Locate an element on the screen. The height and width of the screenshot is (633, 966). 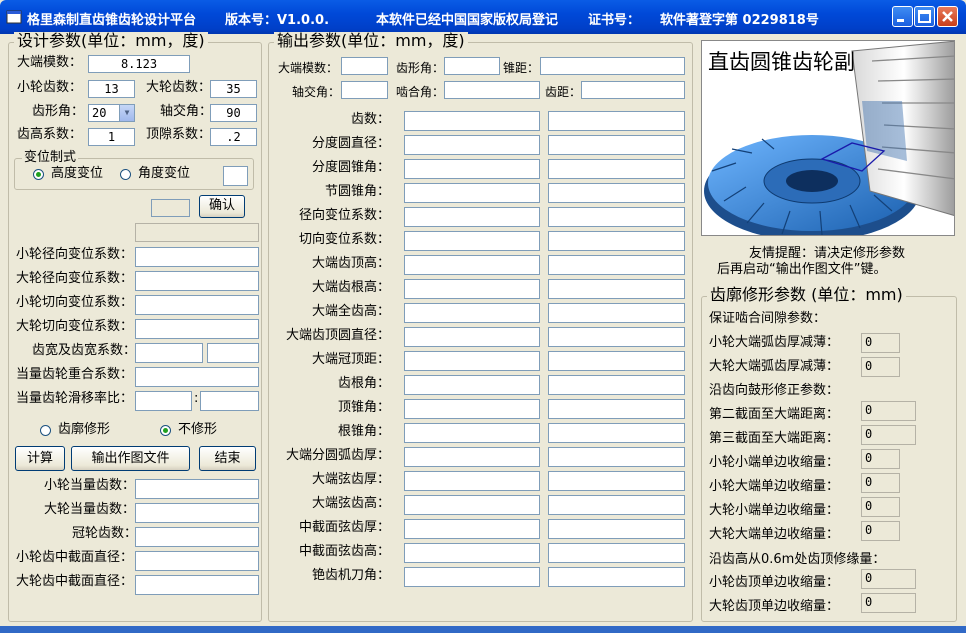
no-modify-radio is located at coordinates (165, 430).